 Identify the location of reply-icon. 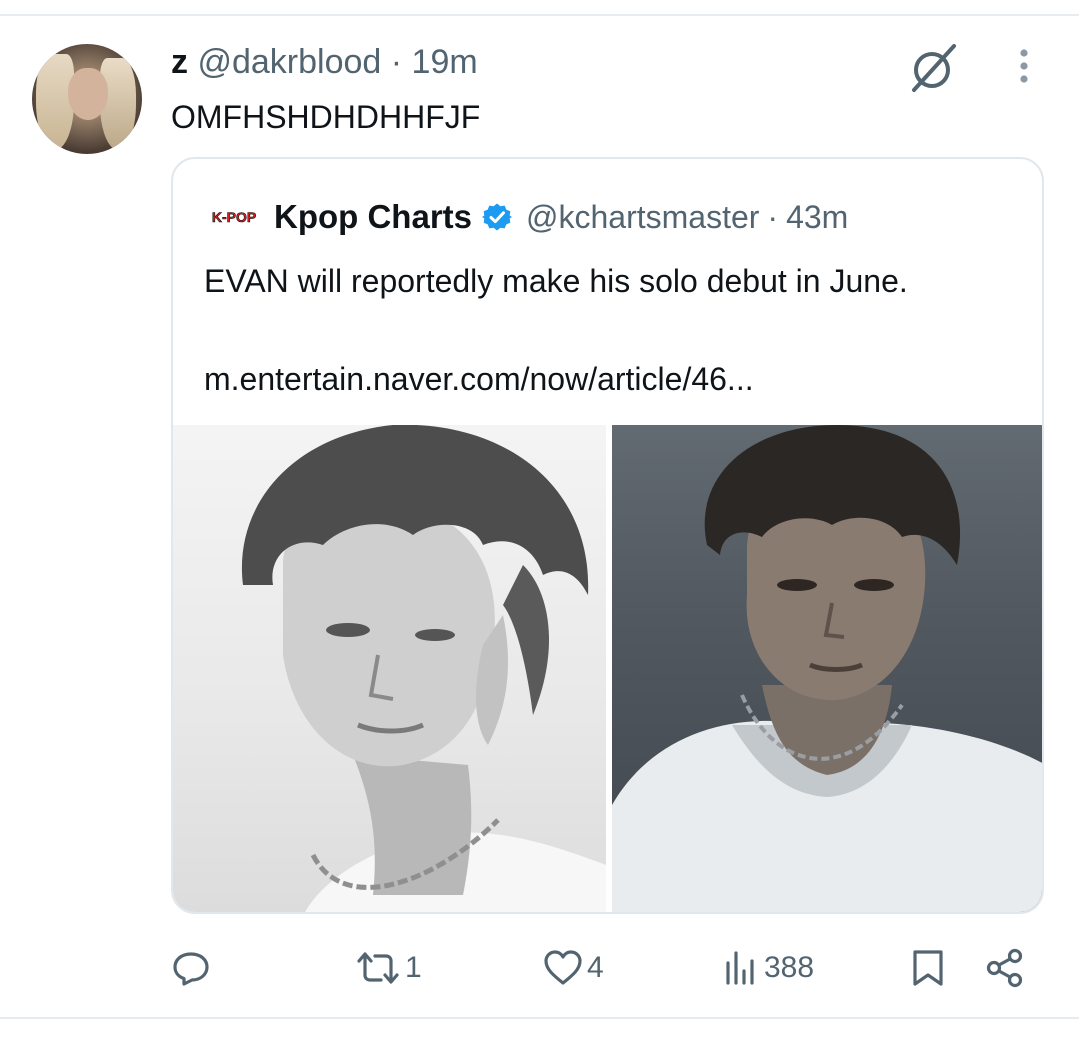
(191, 969).